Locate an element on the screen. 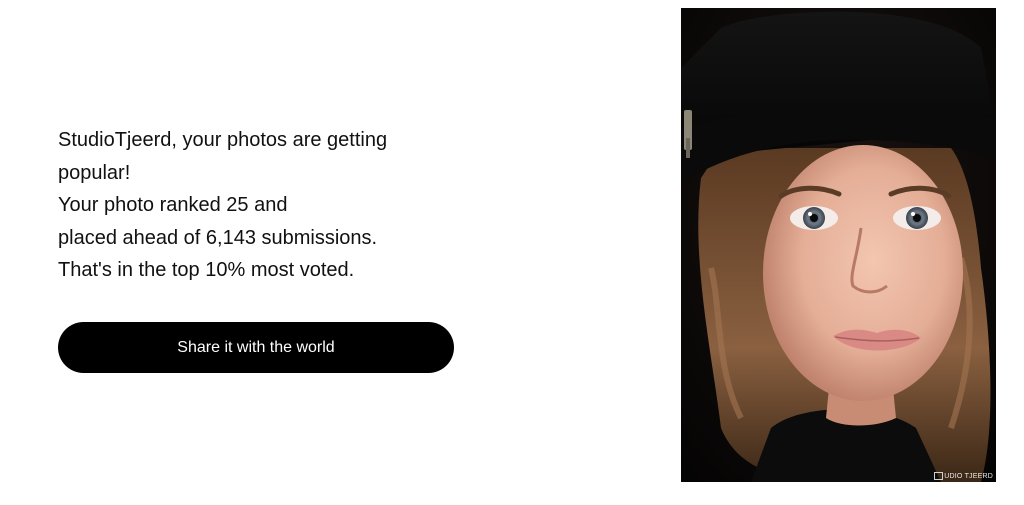 Image resolution: width=1024 pixels, height=505 pixels. message-line: Your photo ranked 25 and is located at coordinates (173, 205).